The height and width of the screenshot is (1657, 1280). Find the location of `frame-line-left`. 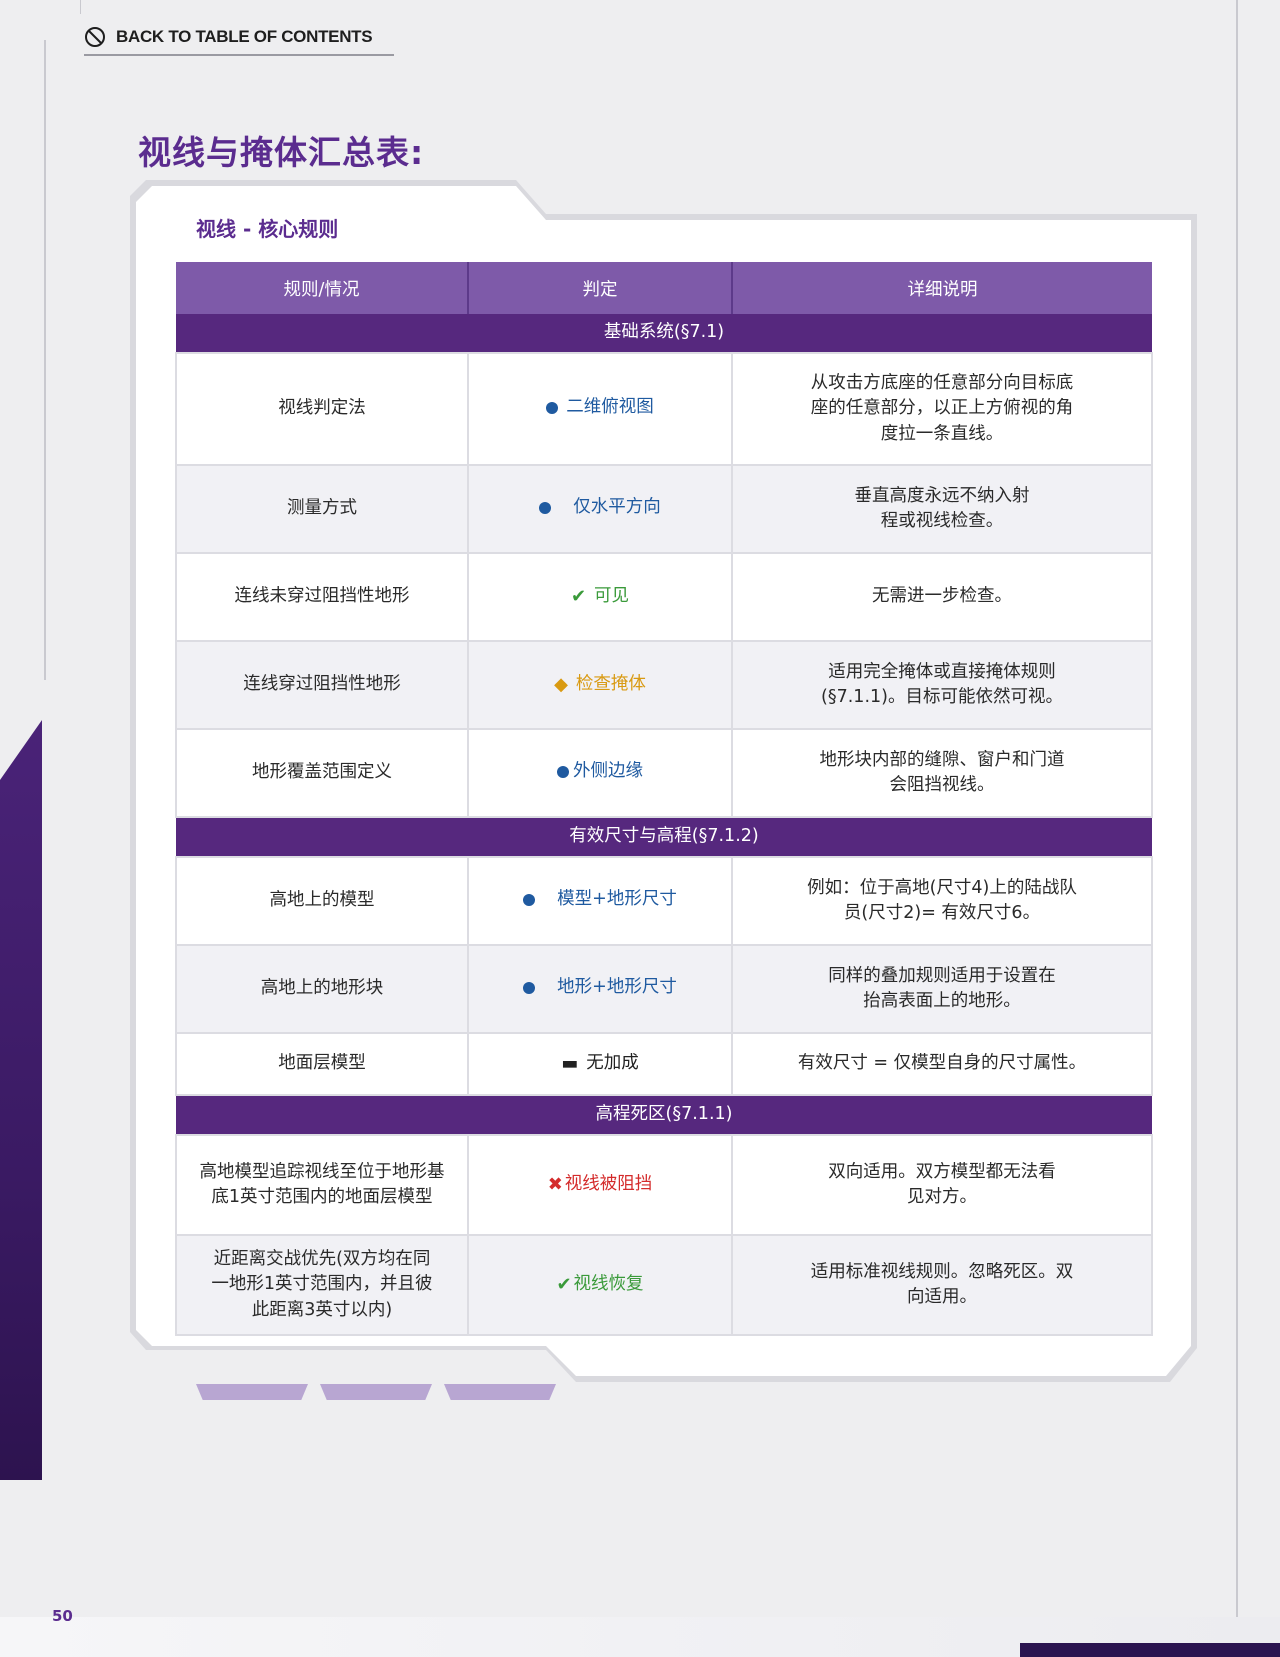

frame-line-left is located at coordinates (45, 360).